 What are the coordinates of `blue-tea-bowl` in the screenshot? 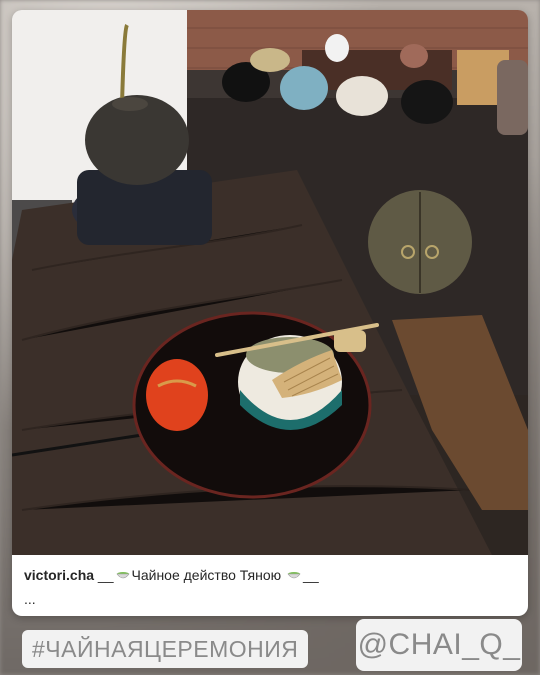 It's located at (304, 88).